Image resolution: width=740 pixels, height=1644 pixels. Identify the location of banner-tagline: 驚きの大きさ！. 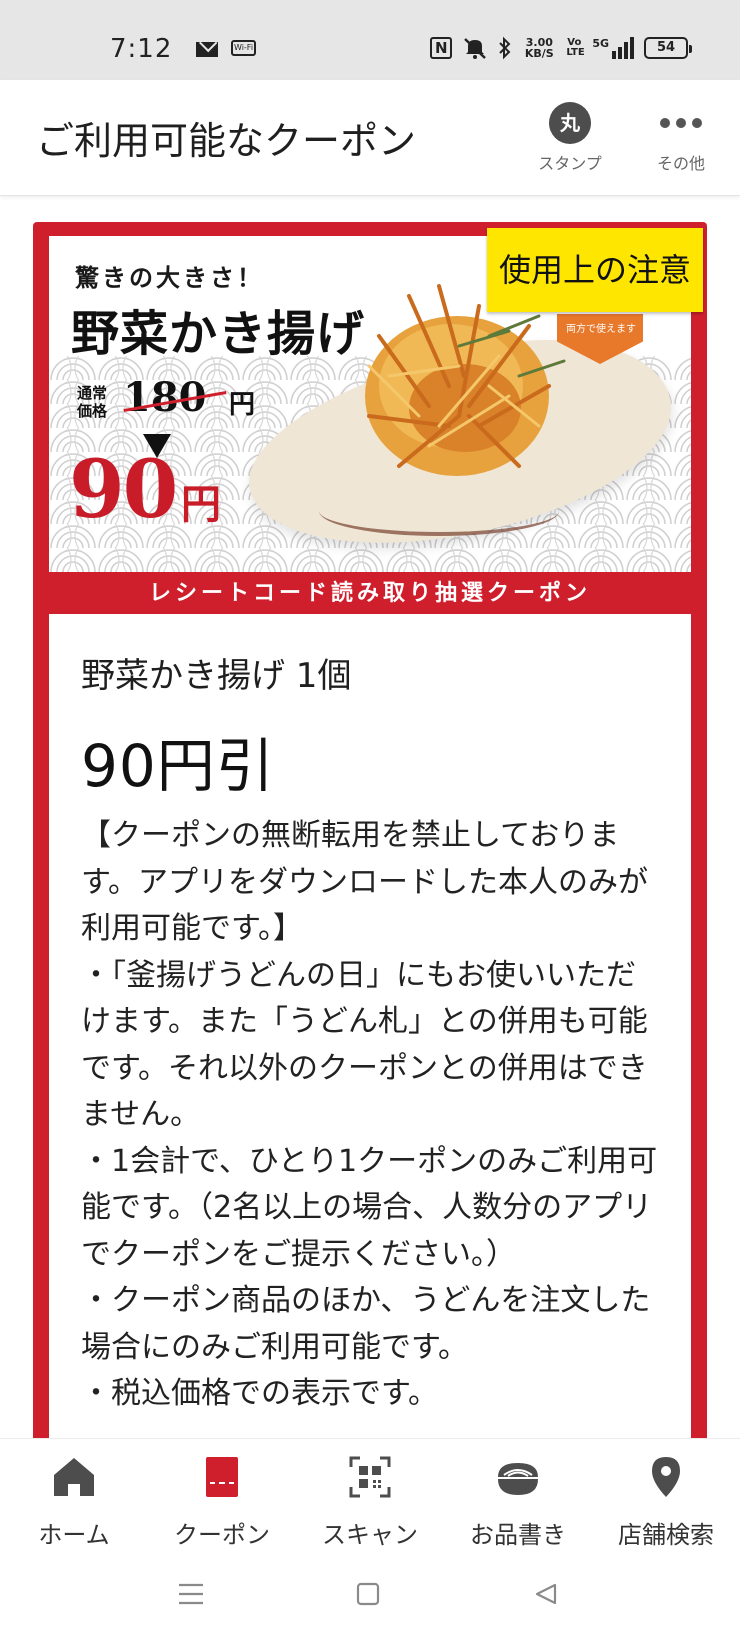
(169, 277).